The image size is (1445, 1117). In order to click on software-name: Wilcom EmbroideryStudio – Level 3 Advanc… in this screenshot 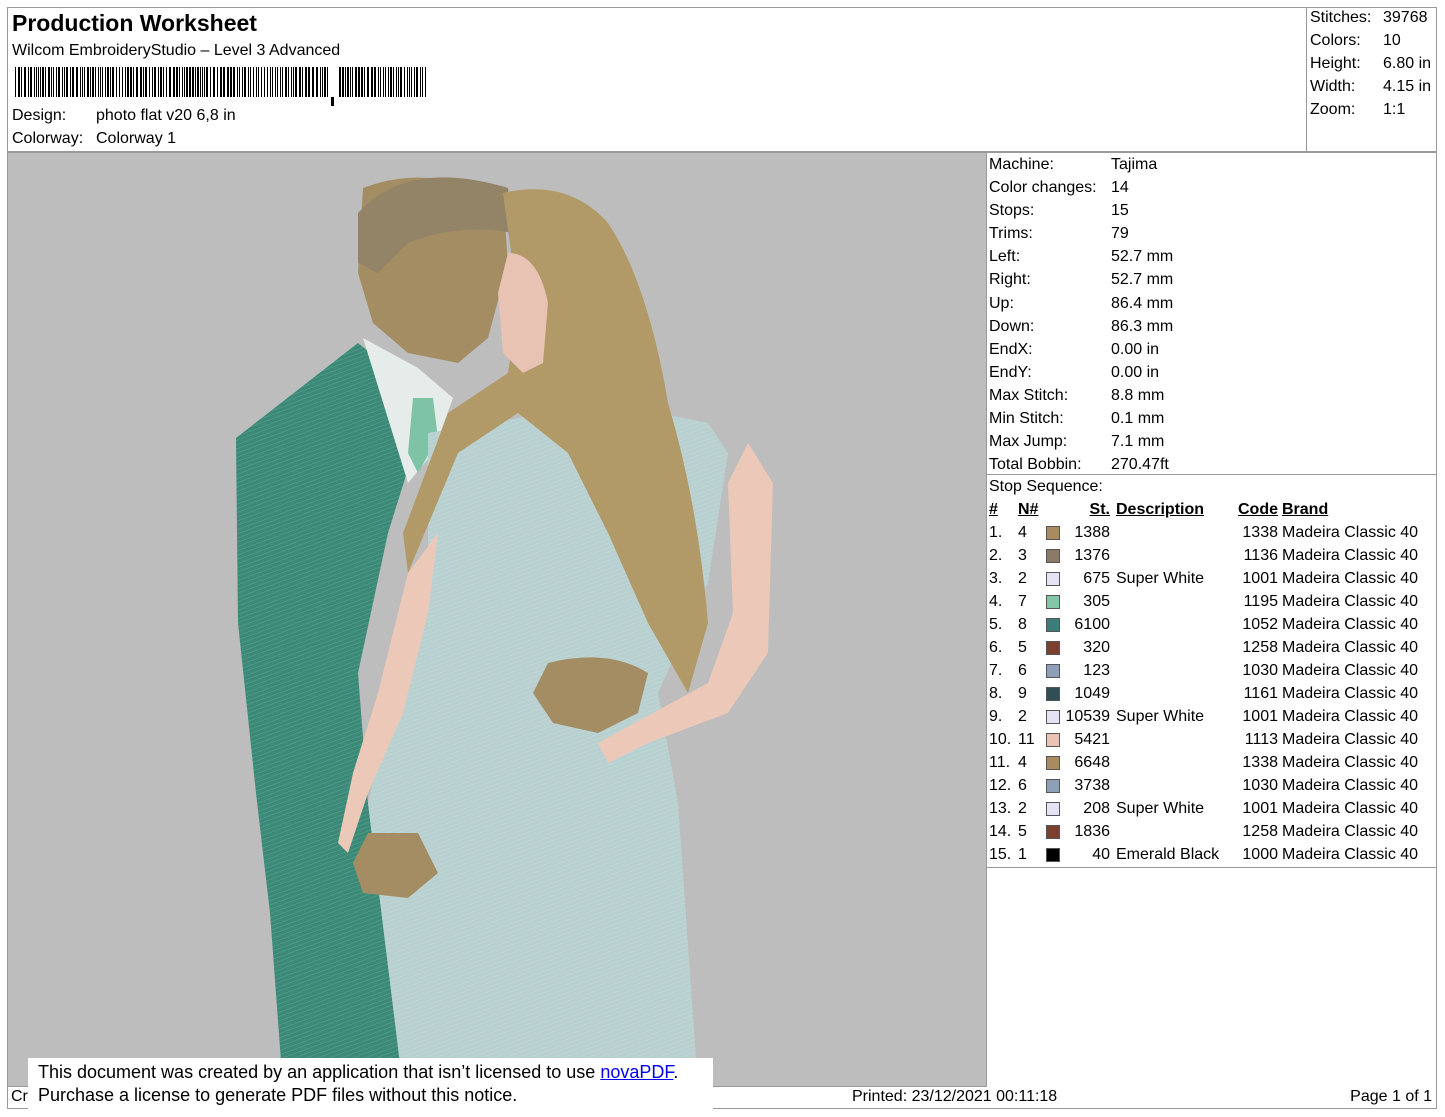, I will do `click(176, 50)`.